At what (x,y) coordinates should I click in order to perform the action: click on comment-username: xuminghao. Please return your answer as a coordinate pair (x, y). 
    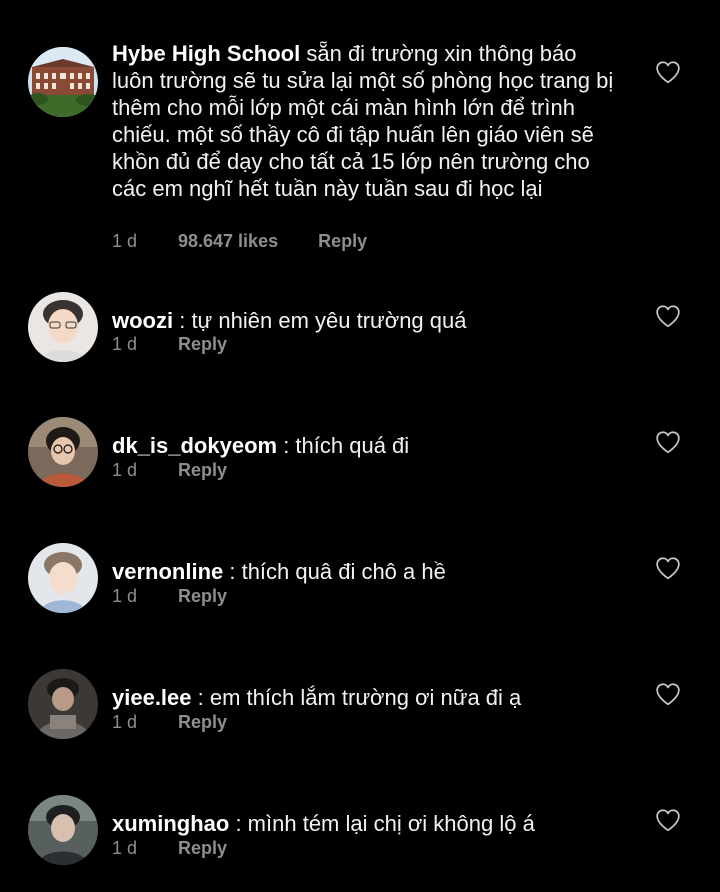
    Looking at the image, I should click on (170, 823).